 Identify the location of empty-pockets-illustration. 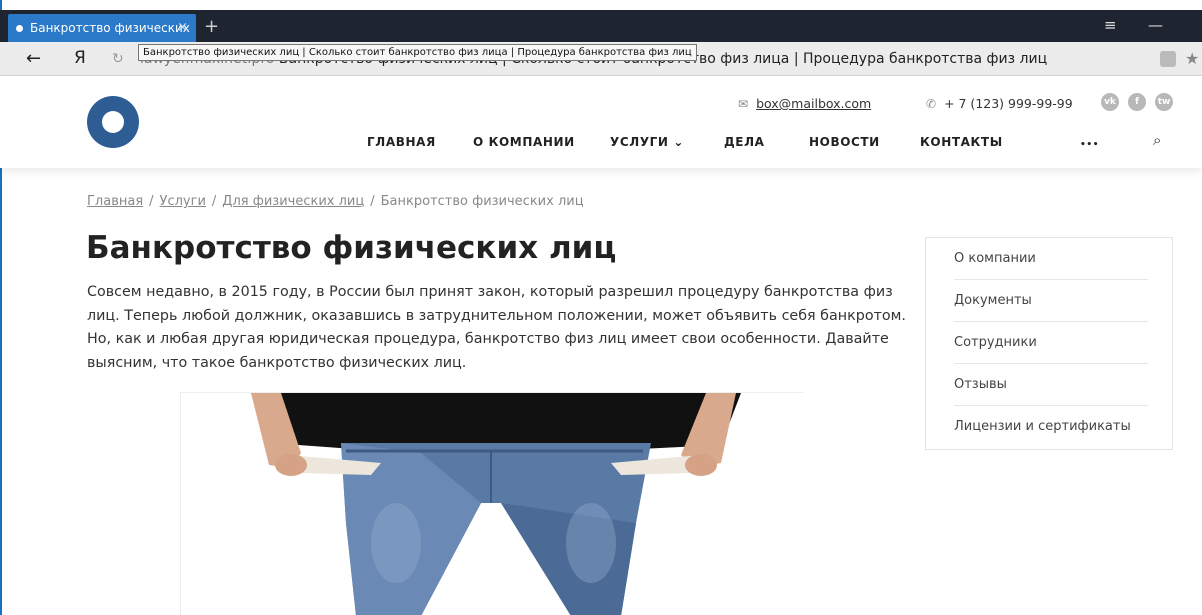
(496, 504).